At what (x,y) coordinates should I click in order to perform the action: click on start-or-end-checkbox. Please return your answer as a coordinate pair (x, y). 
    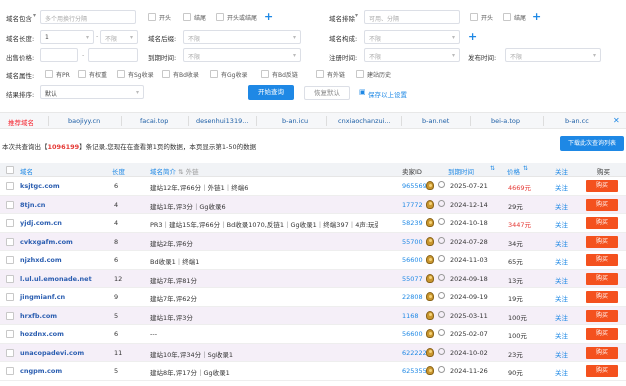
    Looking at the image, I should click on (220, 17).